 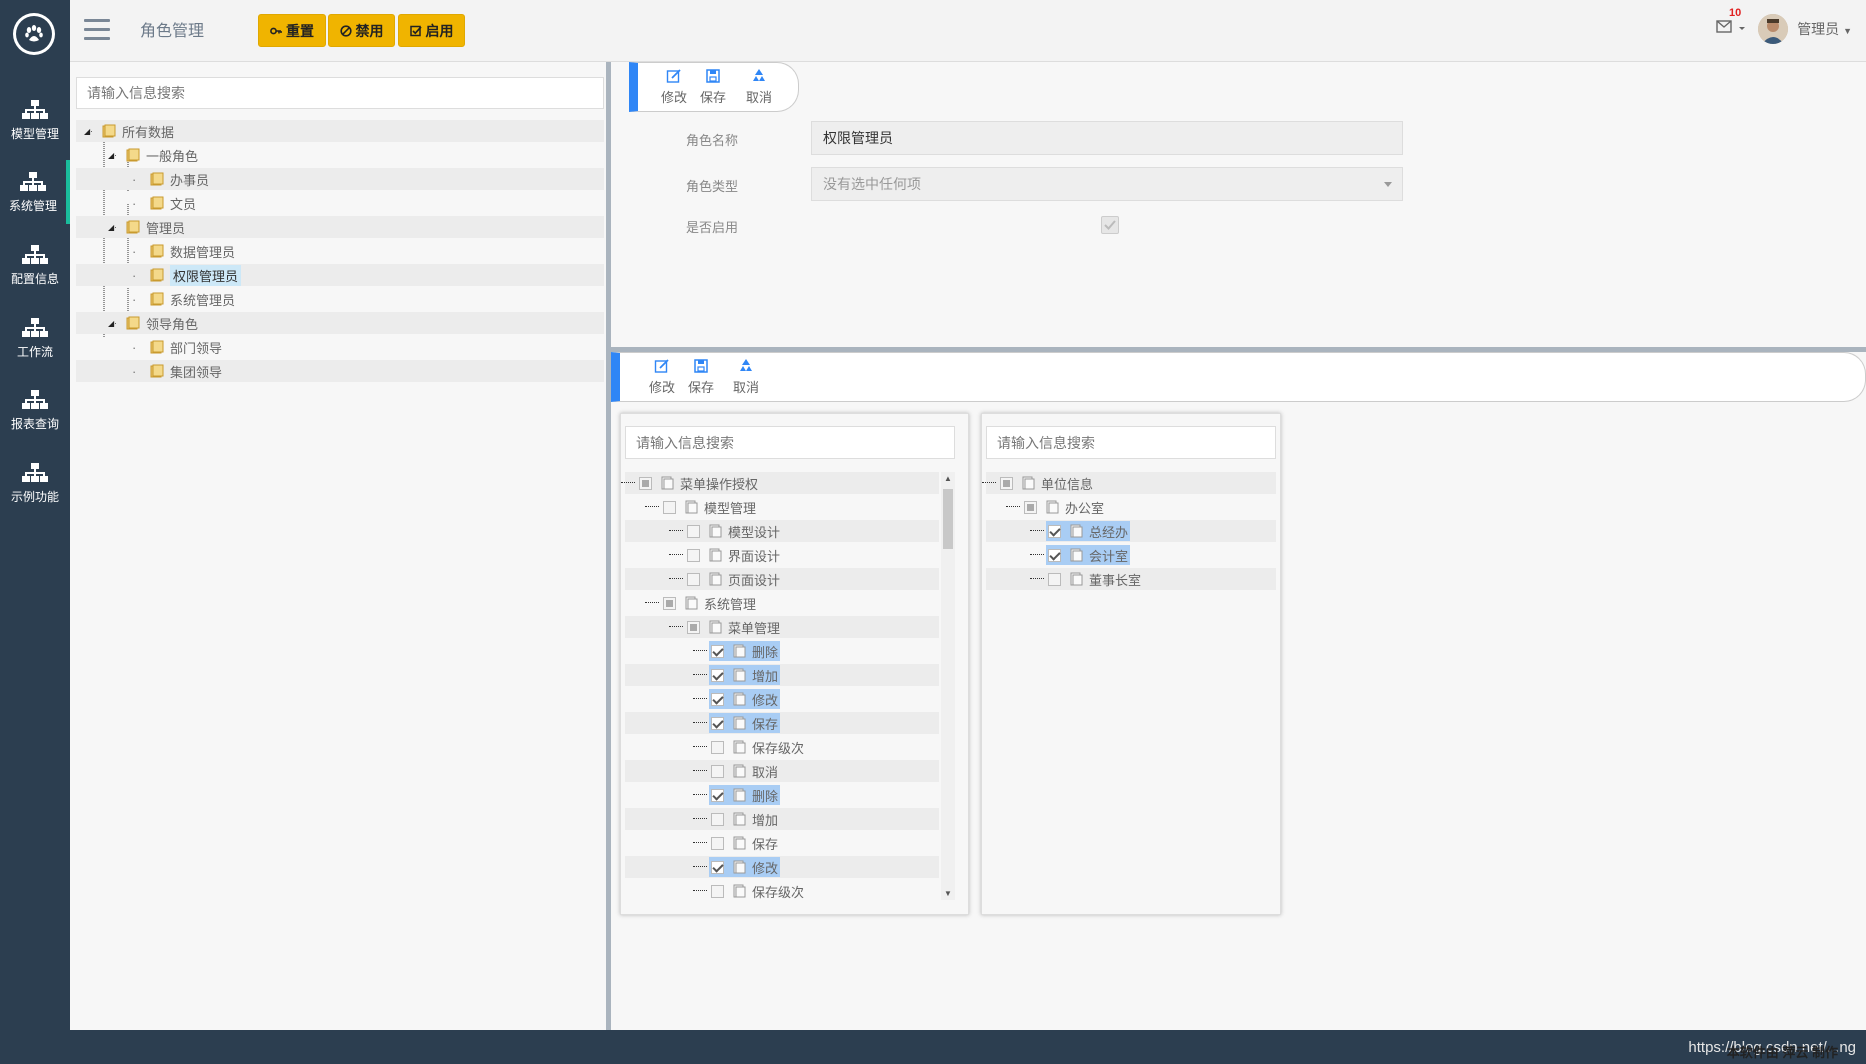 What do you see at coordinates (948, 519) in the screenshot?
I see `scroll-thumb` at bounding box center [948, 519].